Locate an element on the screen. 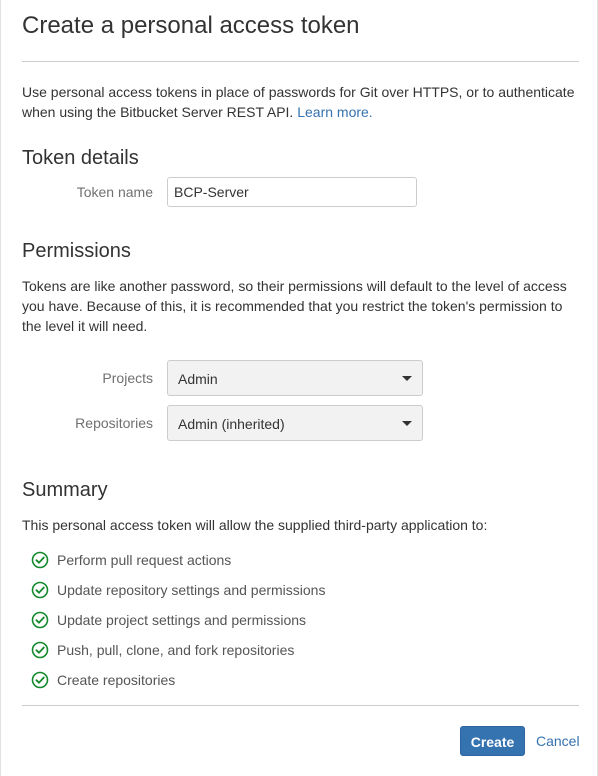 This screenshot has width=598, height=776. summary-item-text: Create repositories is located at coordinates (116, 680).